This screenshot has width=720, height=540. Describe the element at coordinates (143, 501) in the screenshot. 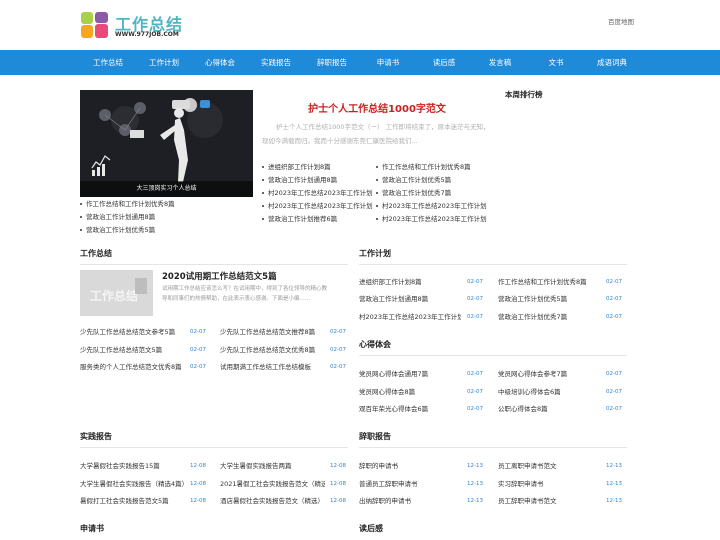

I see `list-item: 暑假打工社会实践报告范文5篇 12-08` at that location.